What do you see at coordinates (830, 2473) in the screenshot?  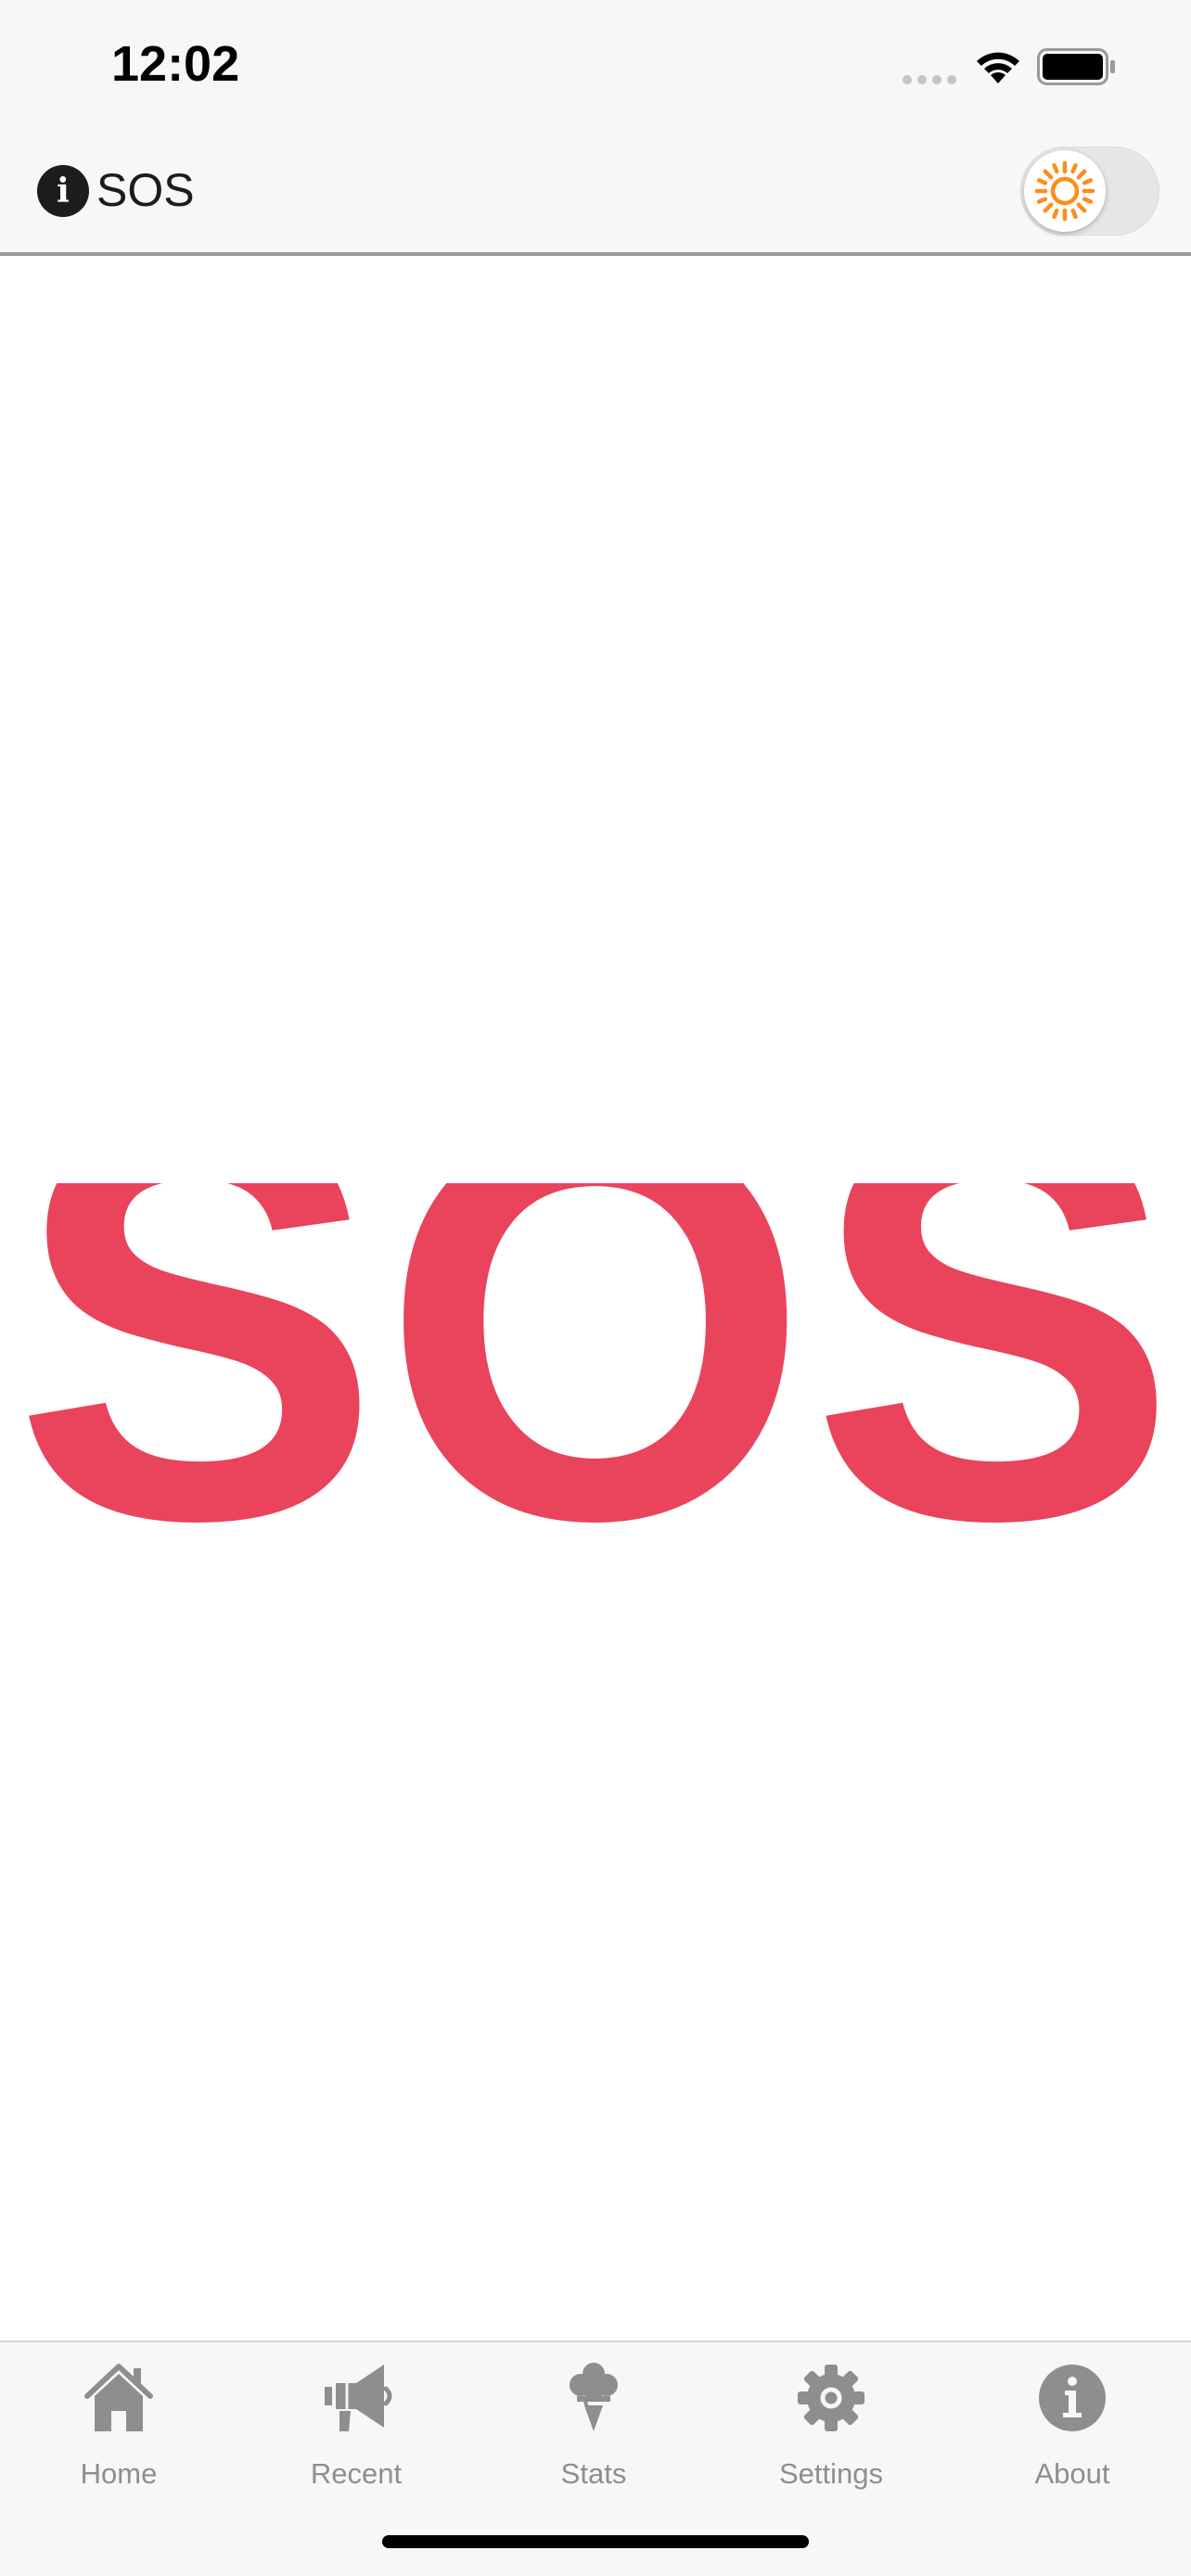 I see `tab-label: Settings` at bounding box center [830, 2473].